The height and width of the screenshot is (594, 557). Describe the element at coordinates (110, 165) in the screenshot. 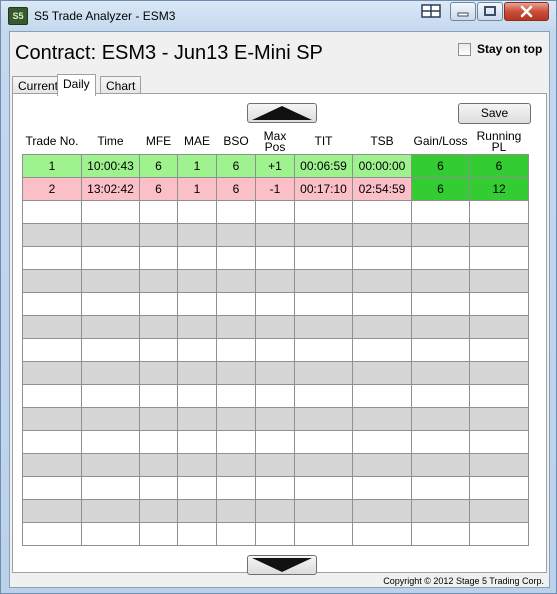

I see `table-cell: 10:00:43` at that location.